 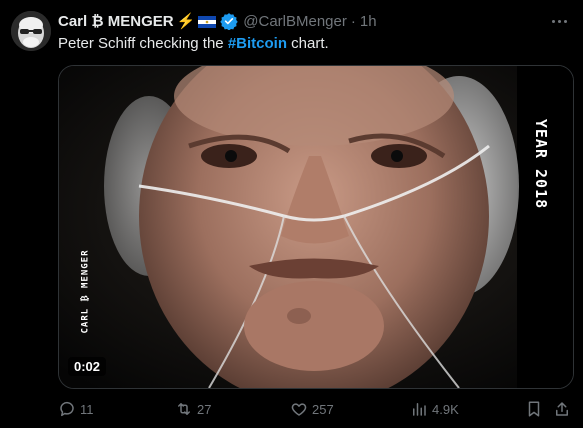 What do you see at coordinates (87, 409) in the screenshot?
I see `reply-count: 11` at bounding box center [87, 409].